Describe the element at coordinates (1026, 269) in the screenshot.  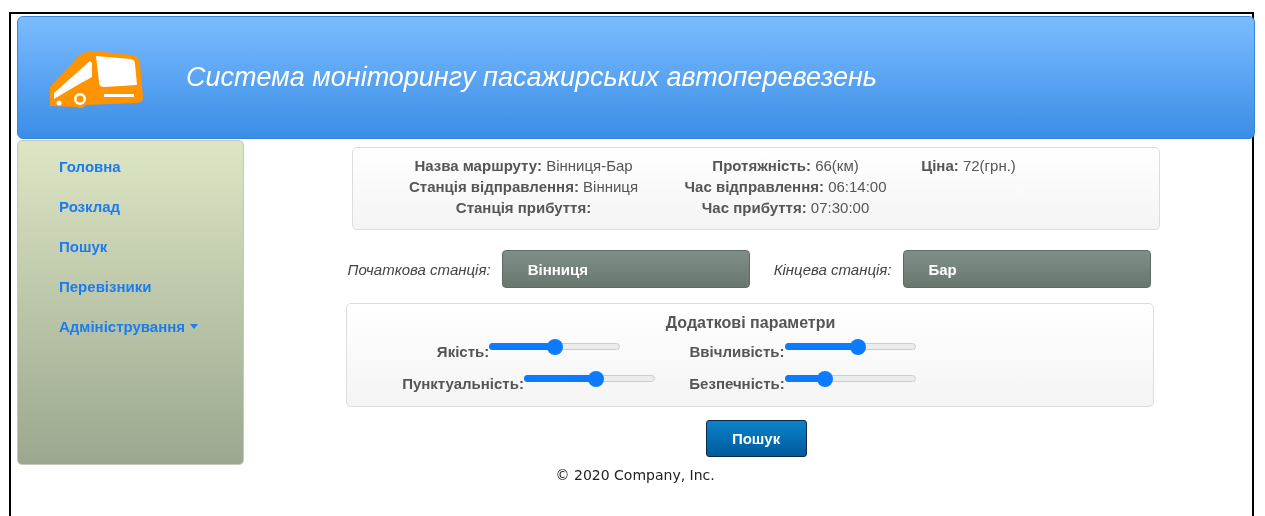
I see `station-field: Бар` at that location.